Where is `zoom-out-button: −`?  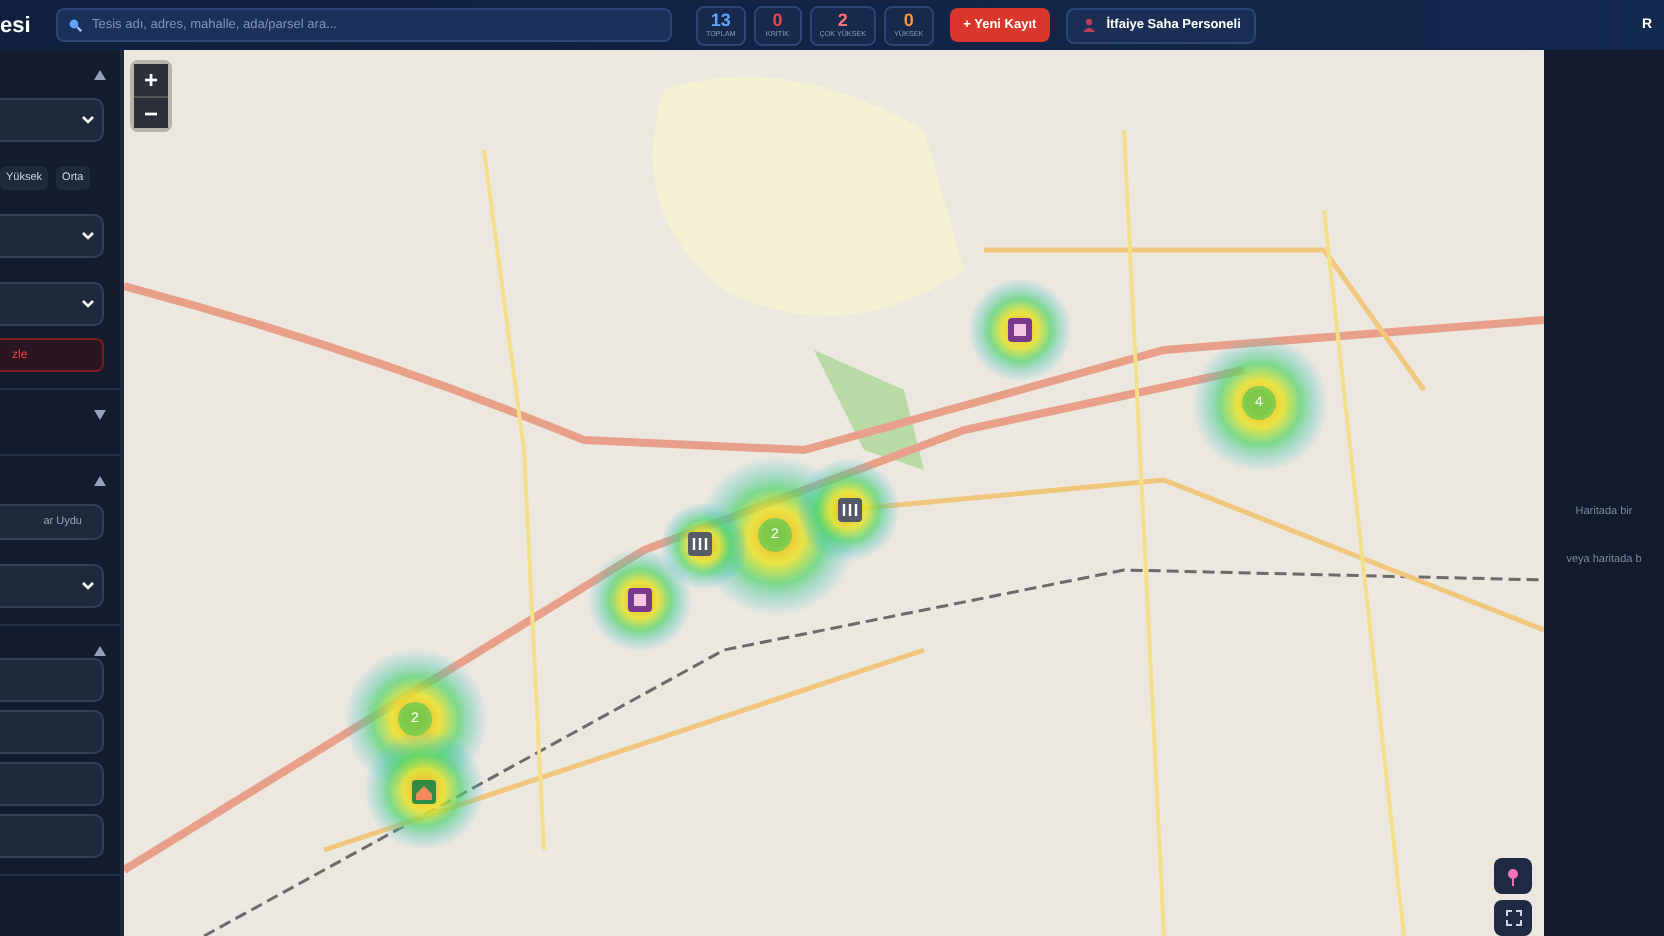 zoom-out-button: − is located at coordinates (151, 112).